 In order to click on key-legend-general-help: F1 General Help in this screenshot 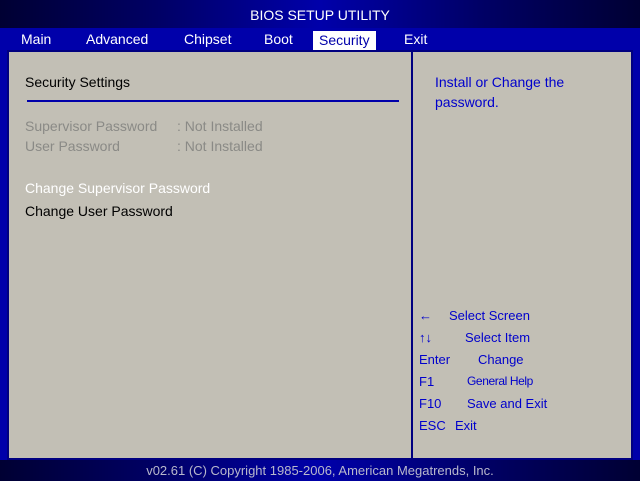, I will do `click(514, 383)`.